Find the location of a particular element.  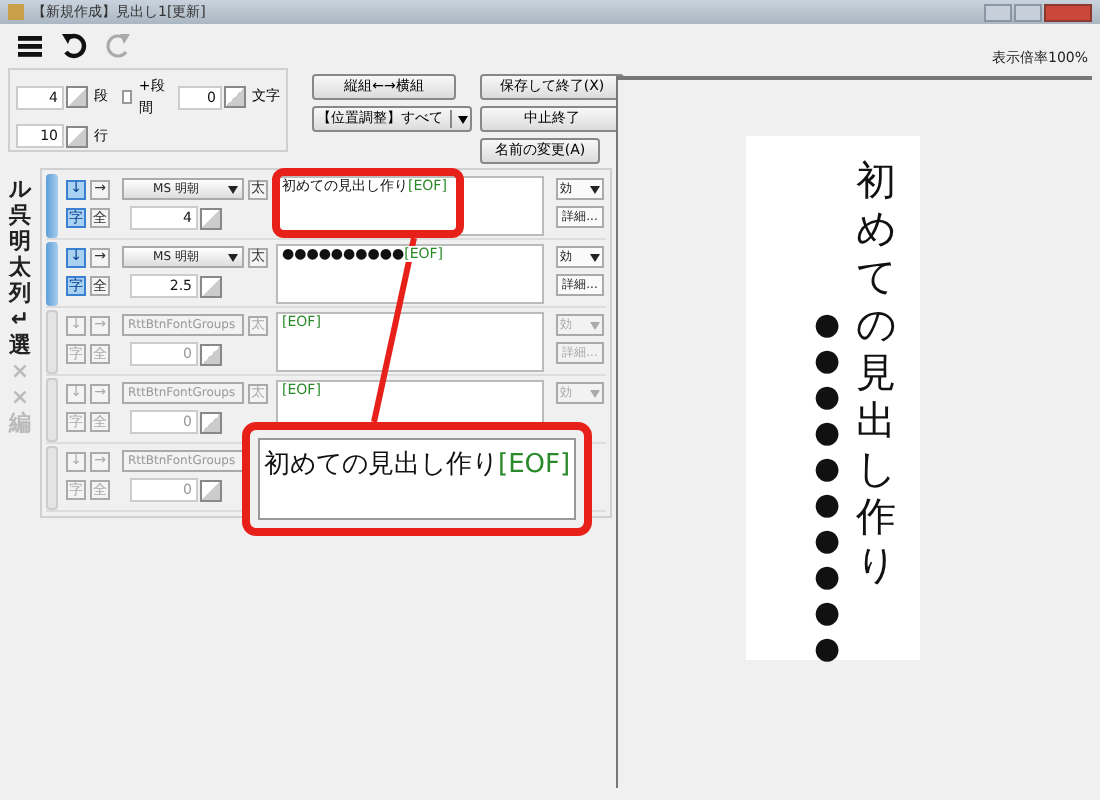

vertical-text: 初めての見出し作り is located at coordinates (876, 374).